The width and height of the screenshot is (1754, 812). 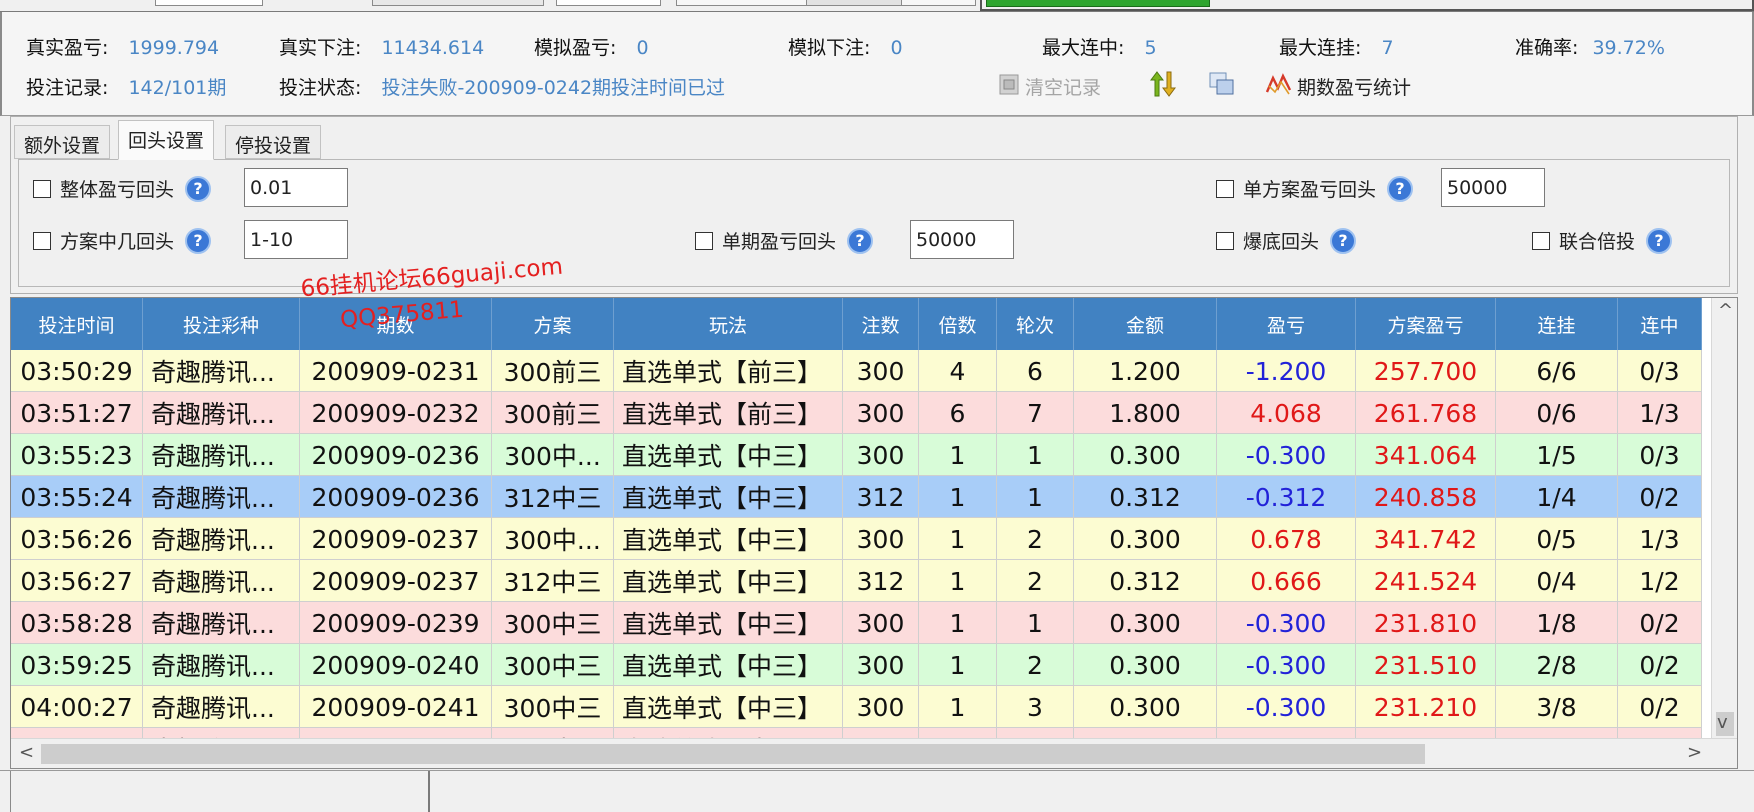 What do you see at coordinates (1557, 665) in the screenshot?
I see `table-cell: 2/8` at bounding box center [1557, 665].